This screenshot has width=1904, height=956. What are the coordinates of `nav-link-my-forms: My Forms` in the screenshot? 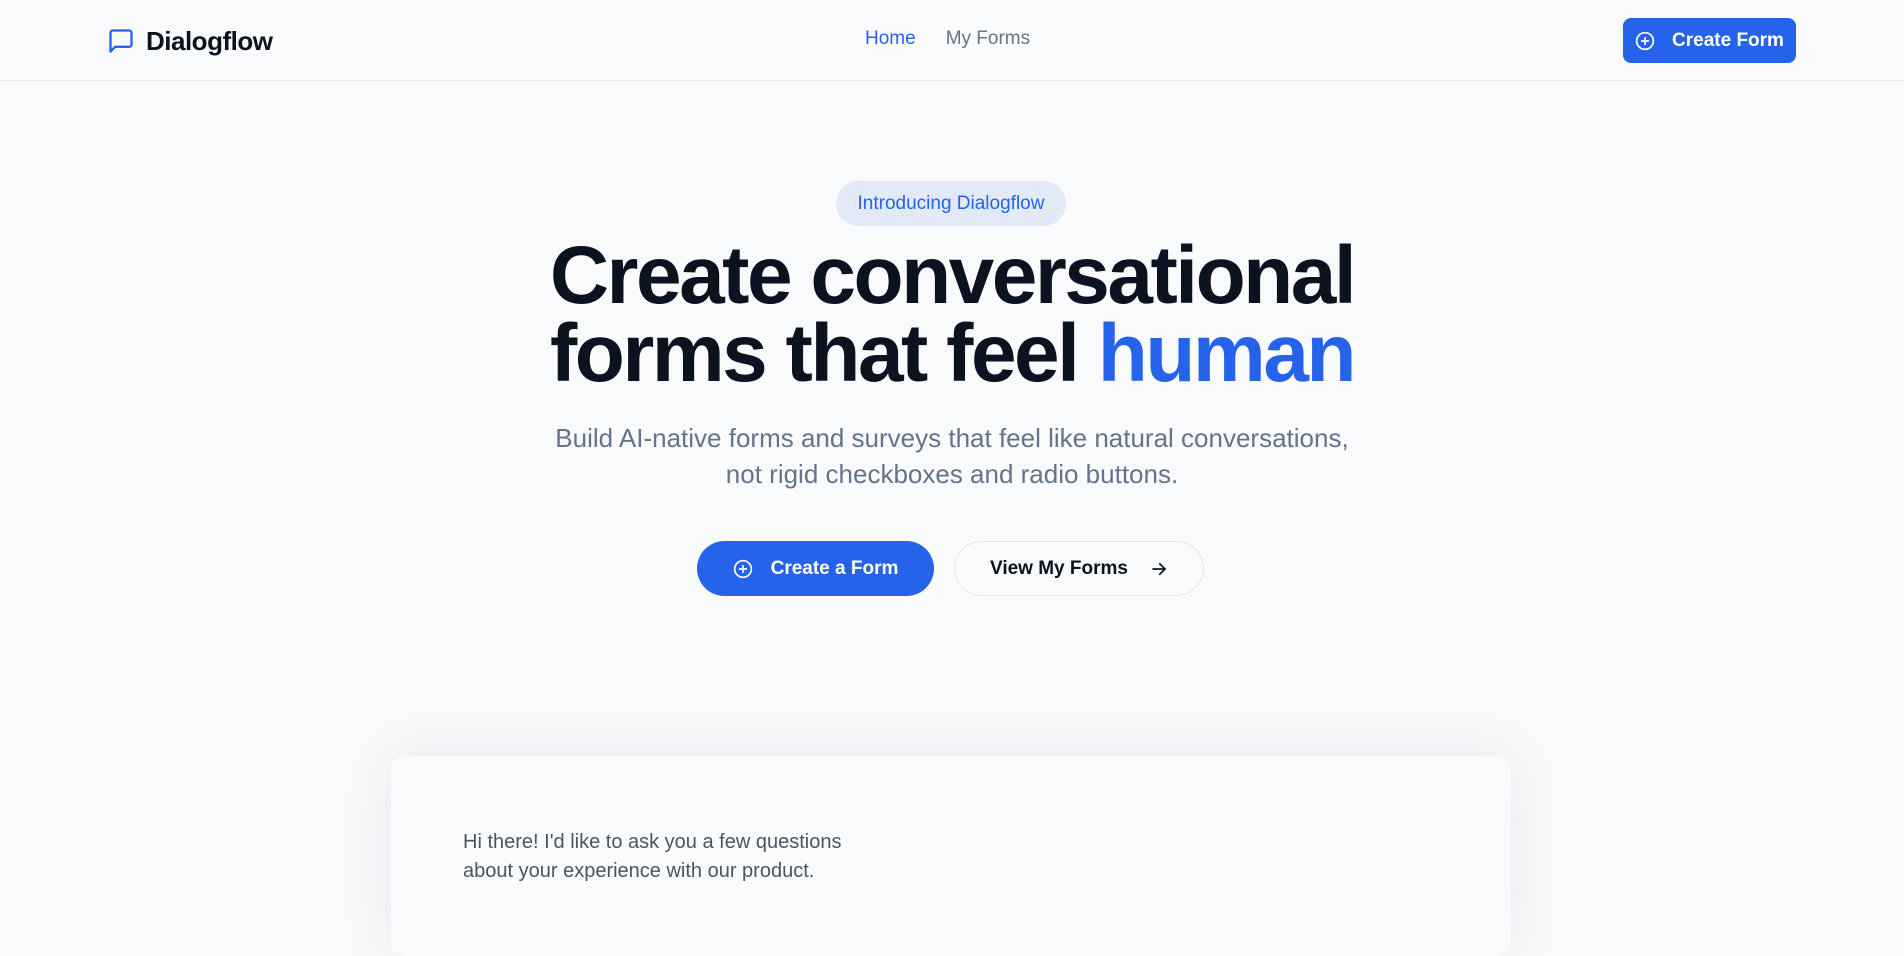 It's located at (988, 39).